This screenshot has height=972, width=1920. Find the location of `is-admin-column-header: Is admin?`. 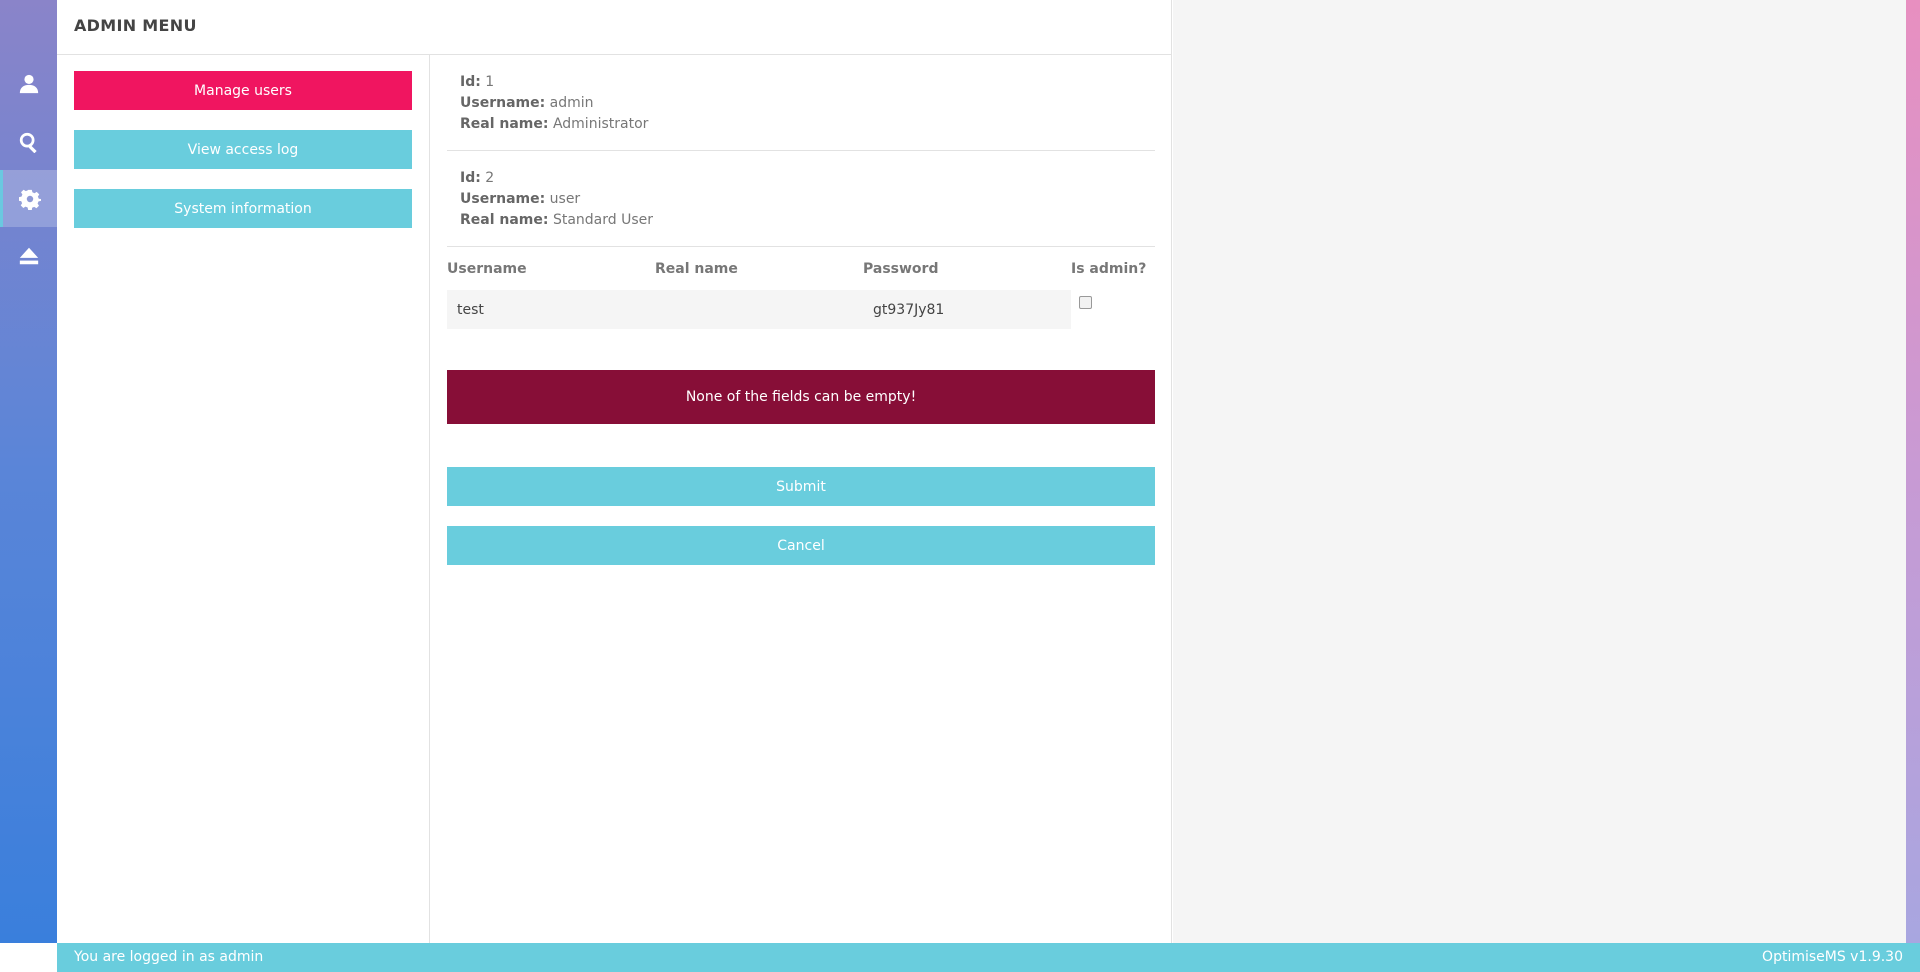

is-admin-column-header: Is admin? is located at coordinates (1109, 269).